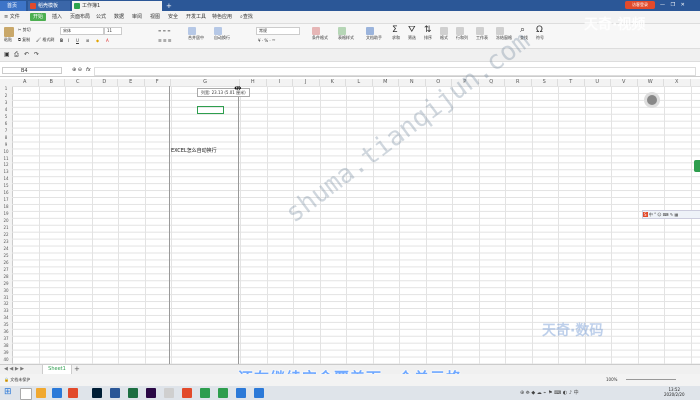  What do you see at coordinates (6, 304) in the screenshot?
I see `row-header-32: 32` at bounding box center [6, 304].